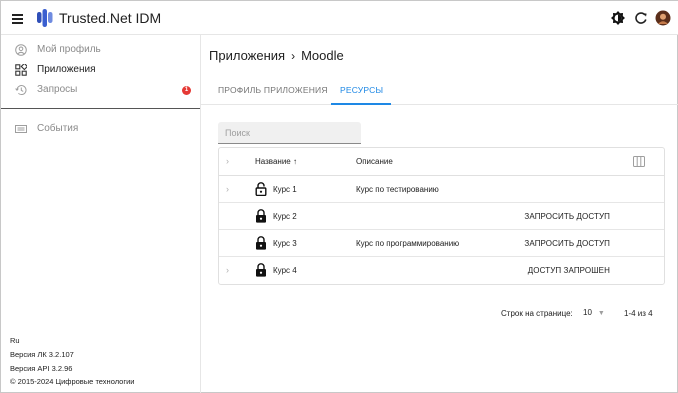  What do you see at coordinates (361, 104) in the screenshot?
I see `active-tab-indicator` at bounding box center [361, 104].